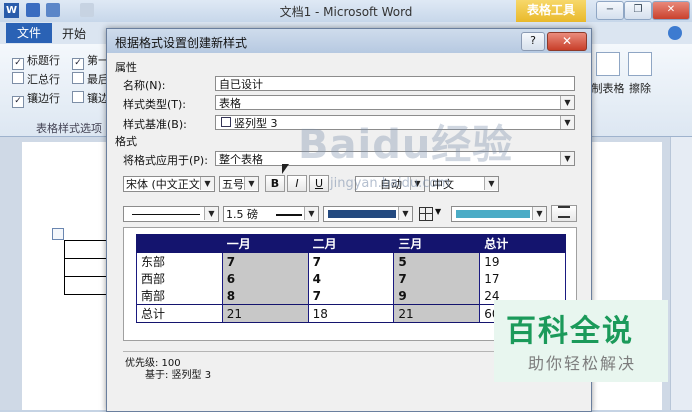 This screenshot has width=692, height=412. What do you see at coordinates (289, 215) in the screenshot?
I see `line-width-preview` at bounding box center [289, 215].